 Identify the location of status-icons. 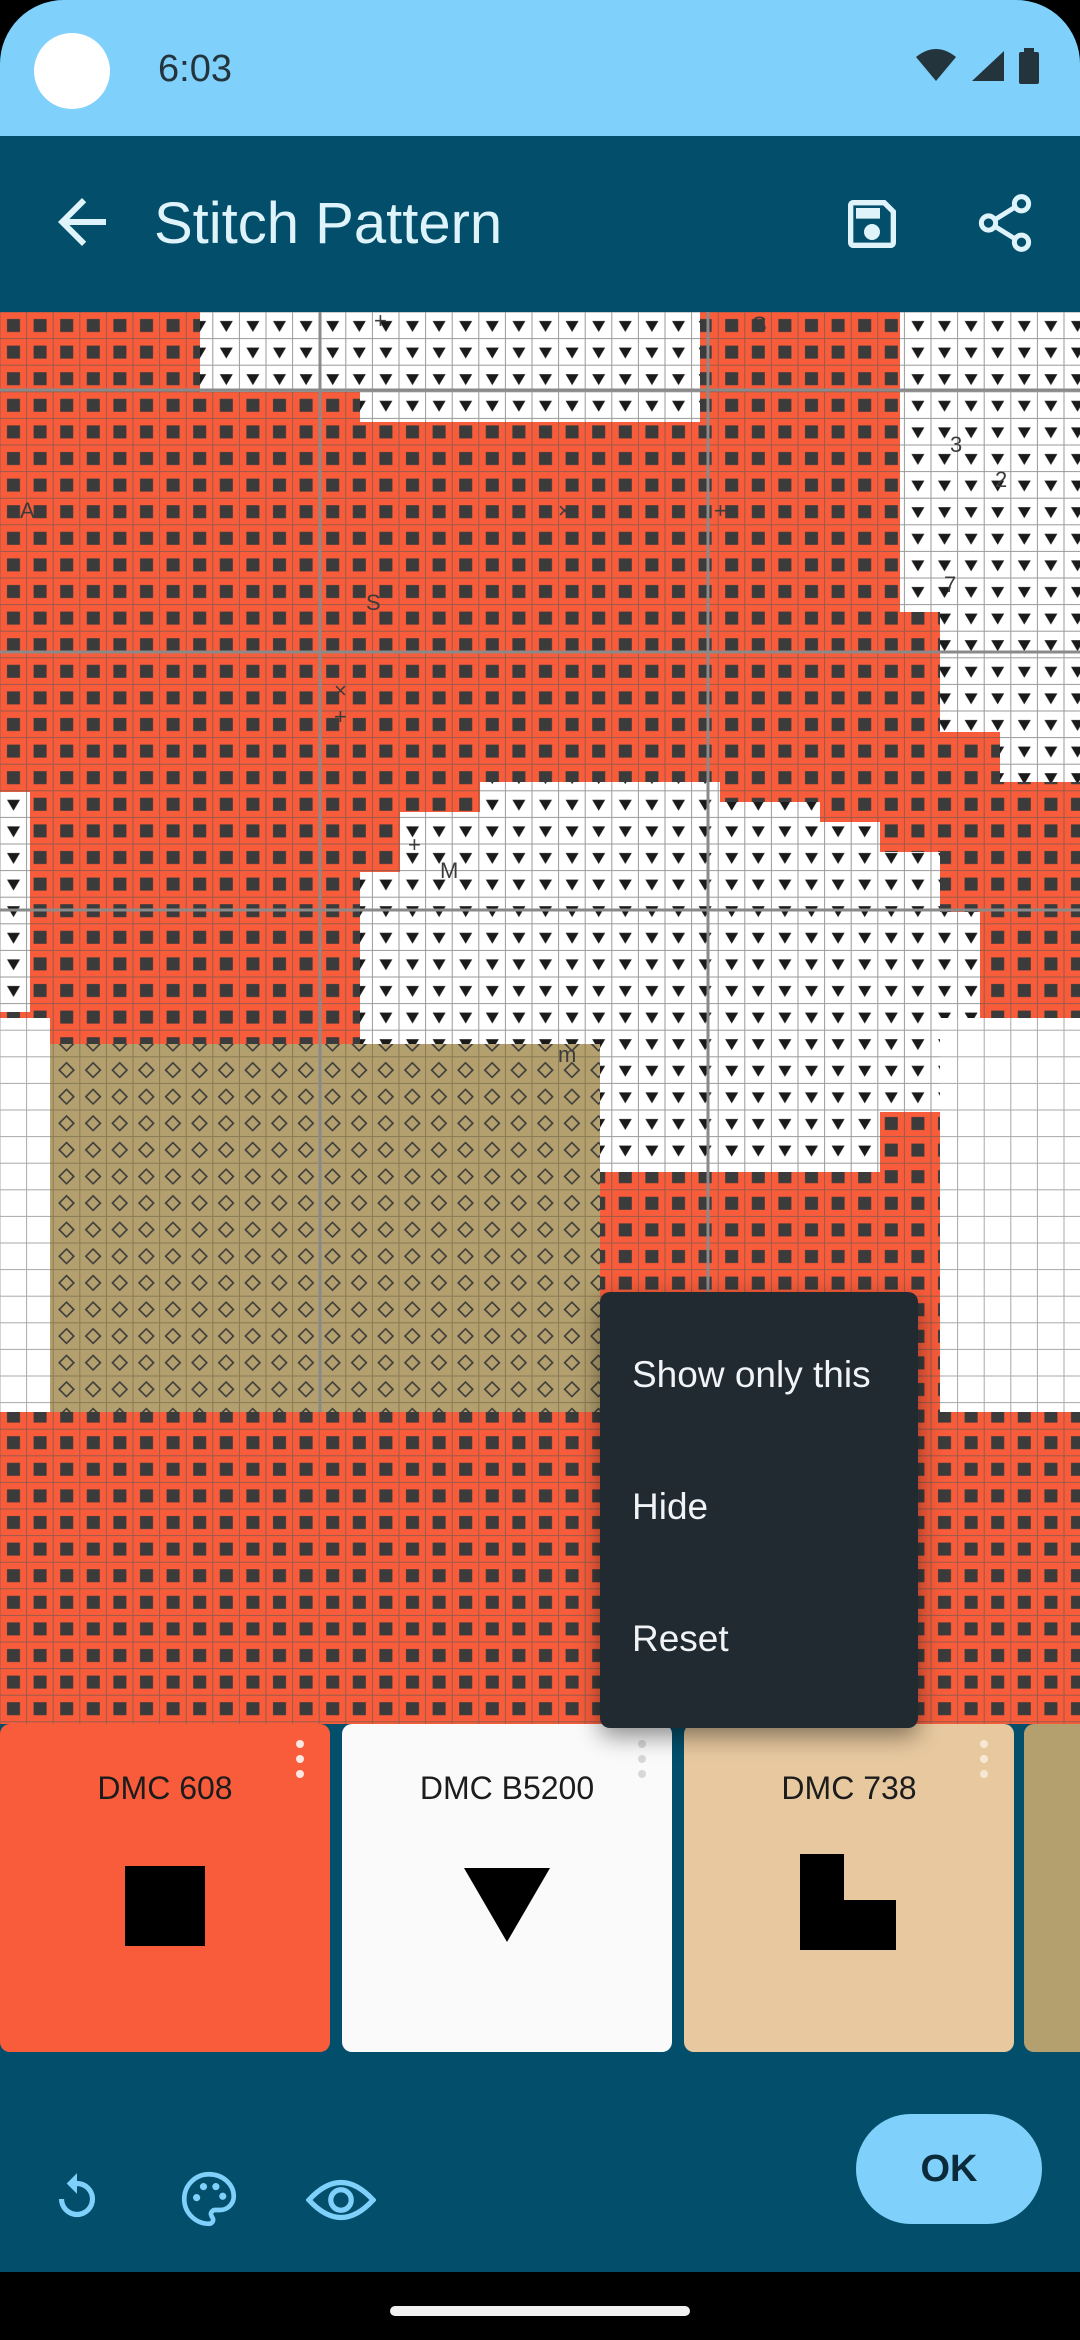
(977, 66).